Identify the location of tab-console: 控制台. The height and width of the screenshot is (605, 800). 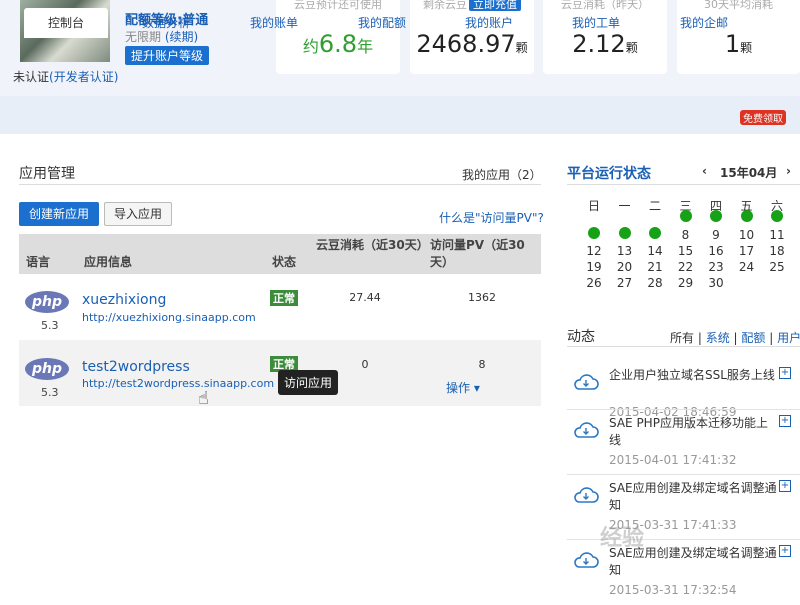
(66, 23).